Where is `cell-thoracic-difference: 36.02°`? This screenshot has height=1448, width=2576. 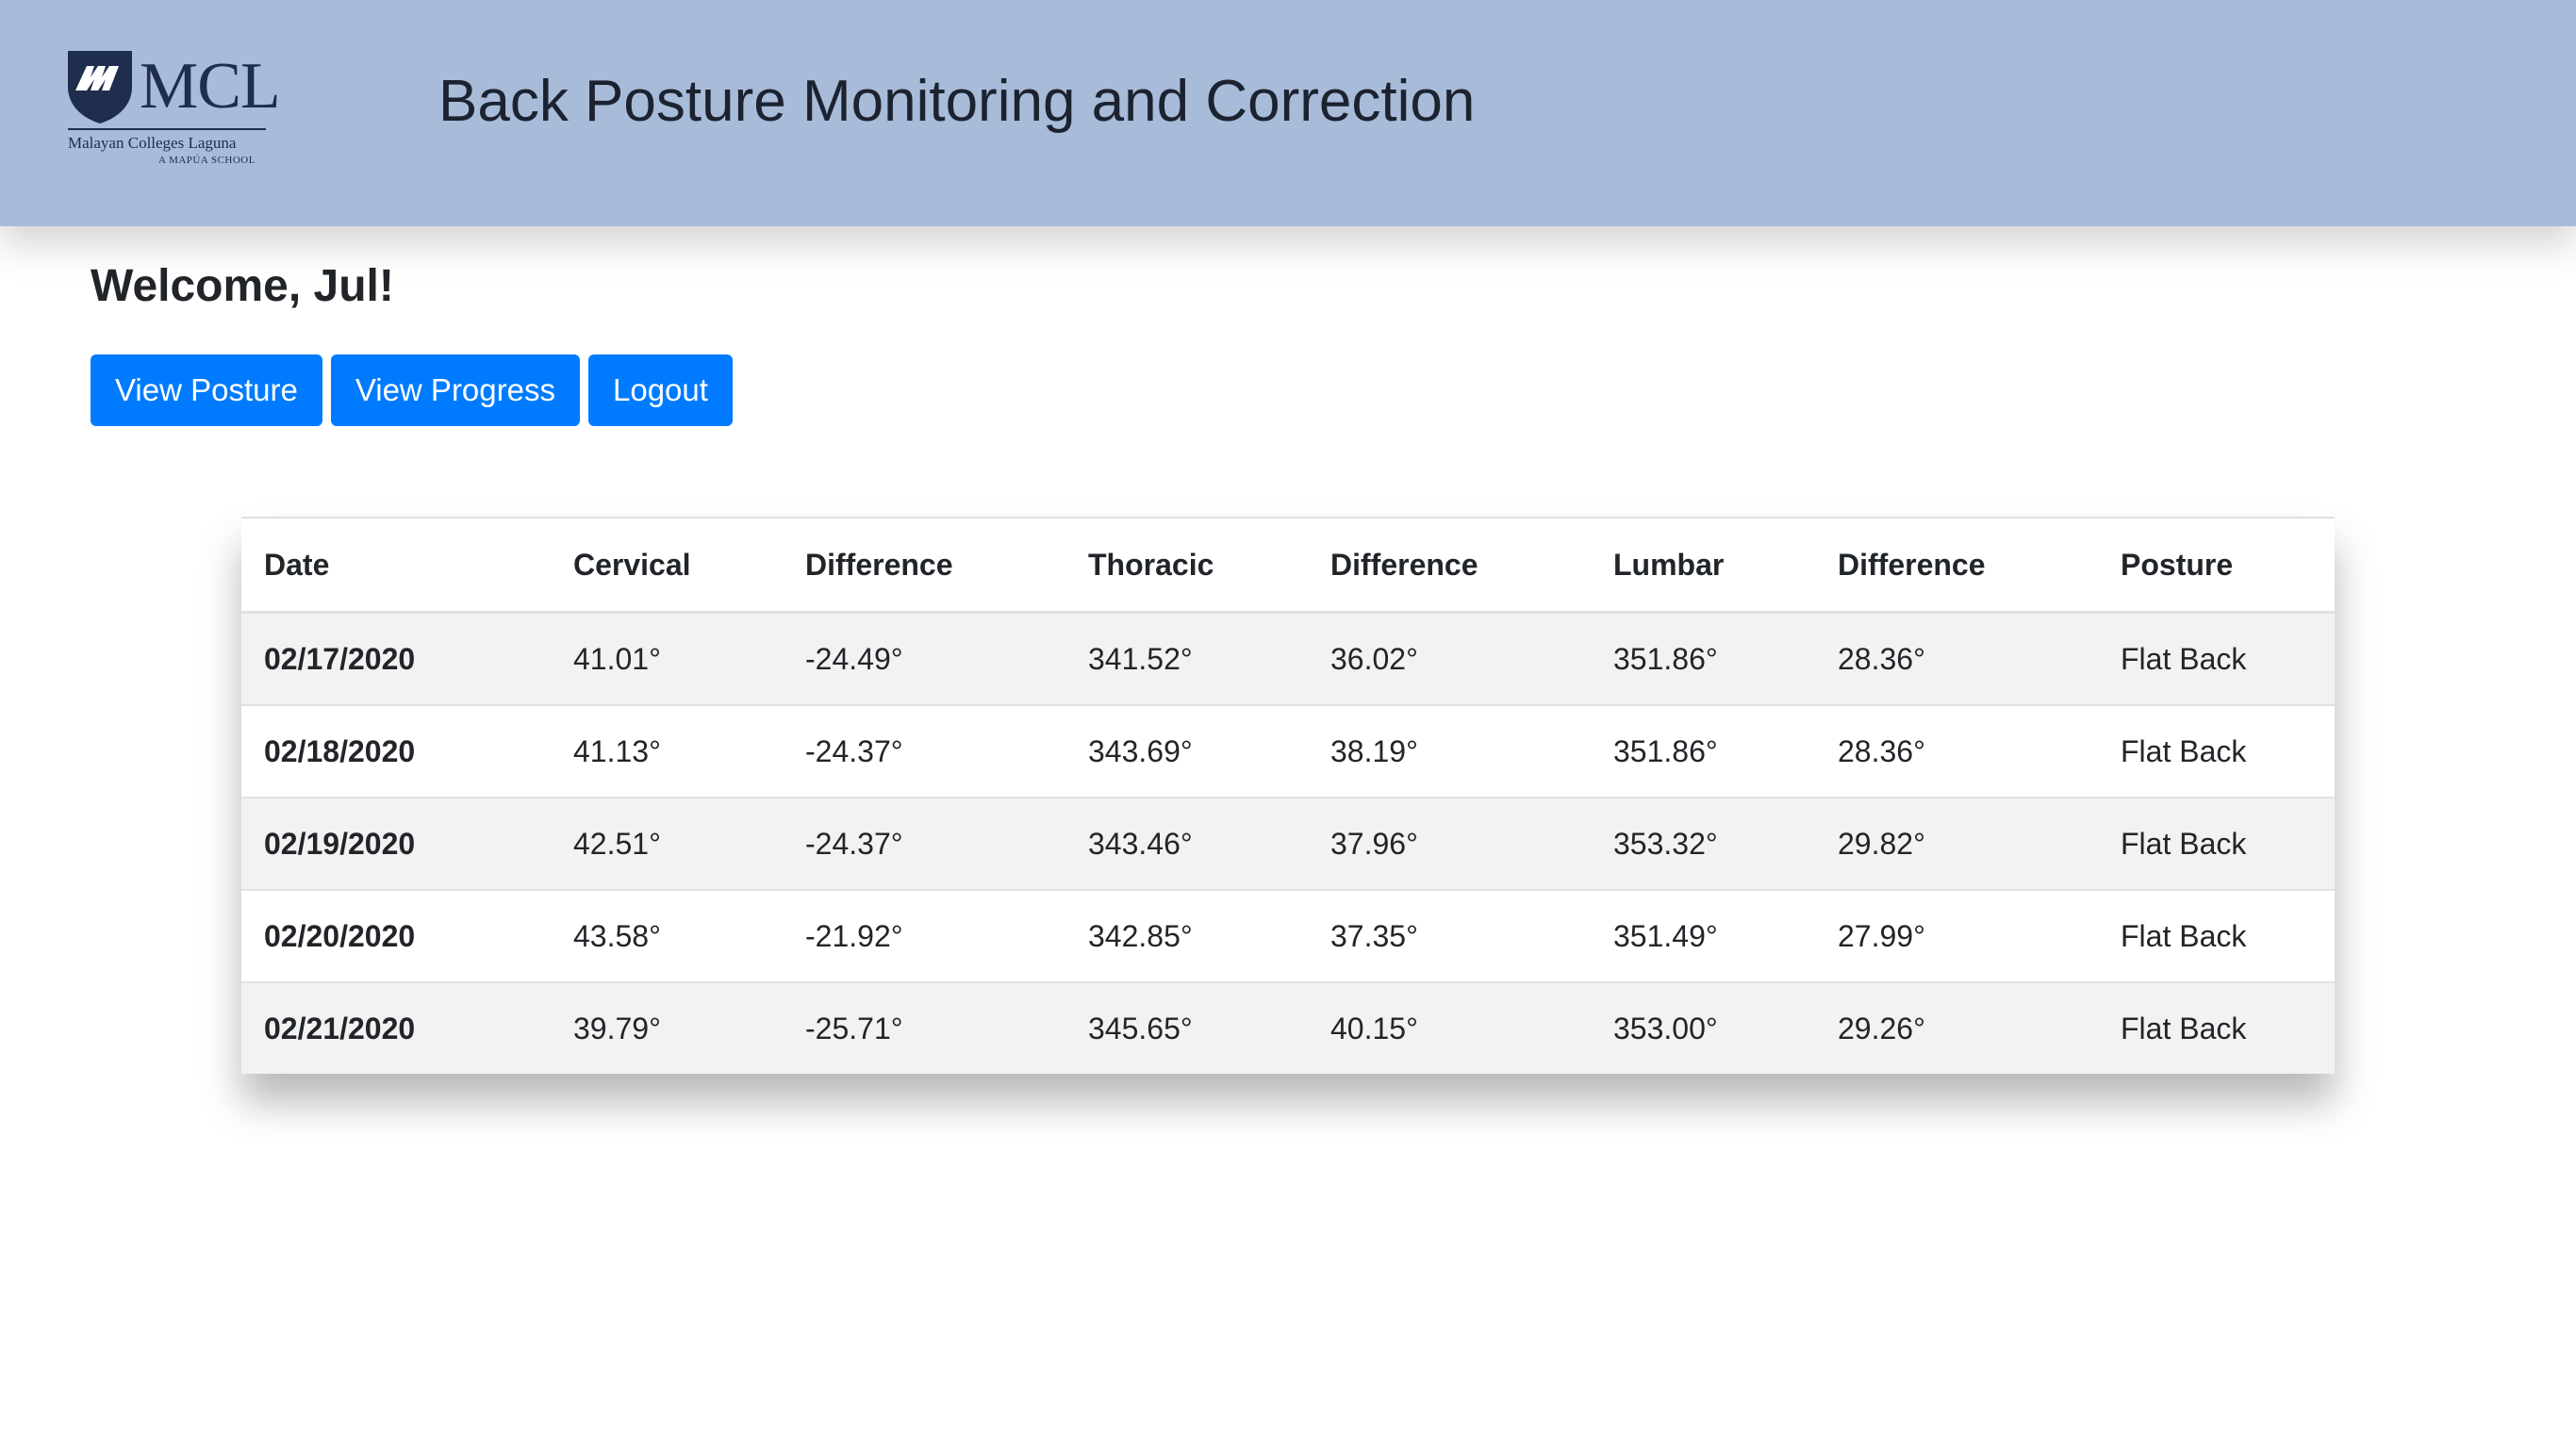
cell-thoracic-difference: 36.02° is located at coordinates (1449, 658).